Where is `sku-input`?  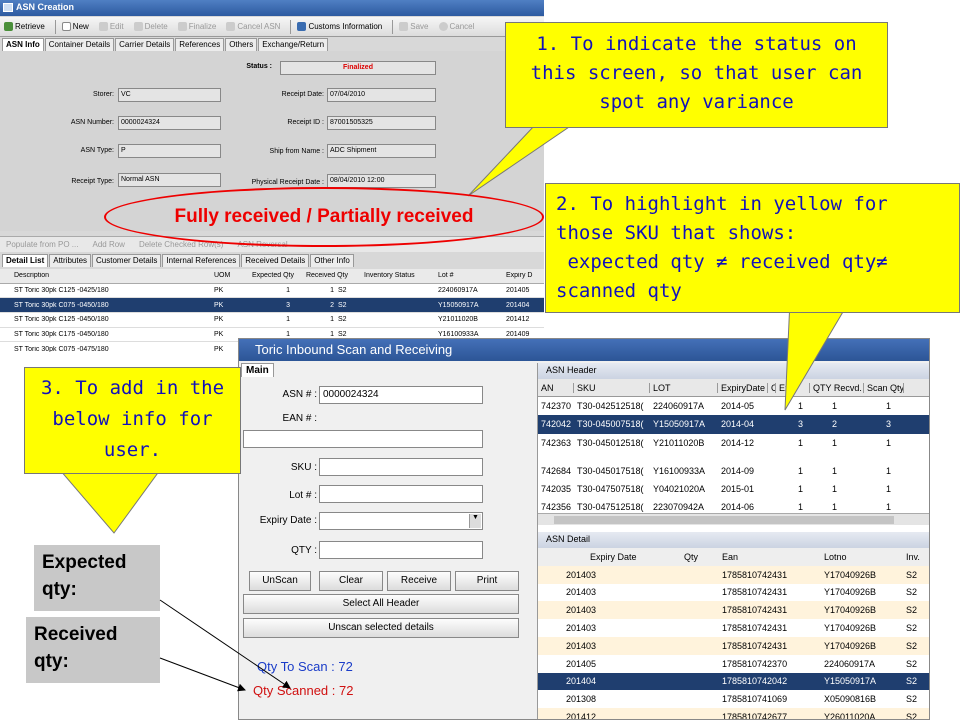
sku-input is located at coordinates (401, 467).